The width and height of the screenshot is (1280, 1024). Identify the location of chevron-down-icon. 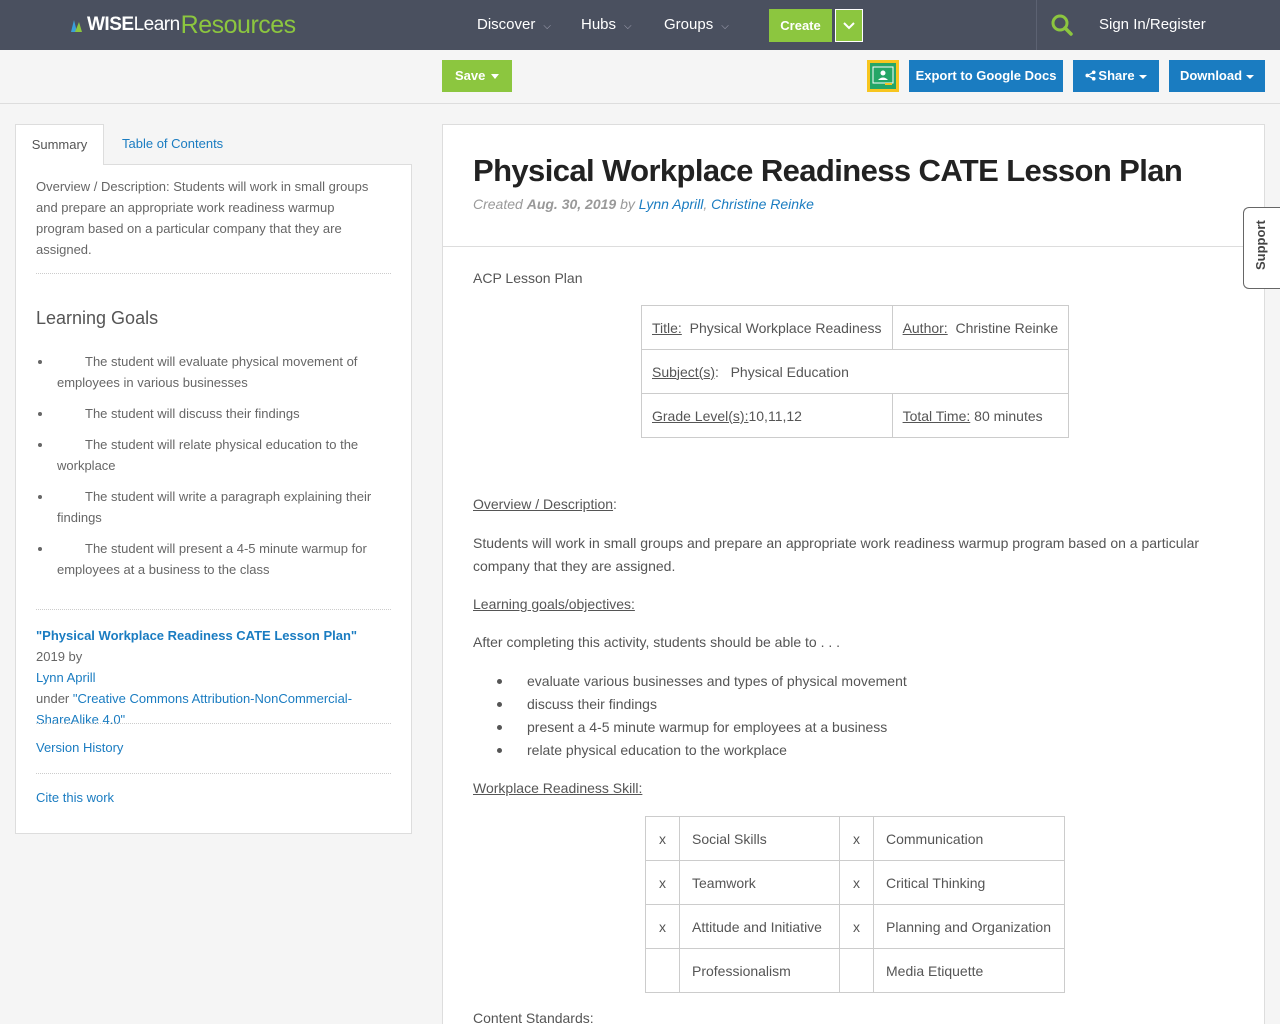
(849, 25).